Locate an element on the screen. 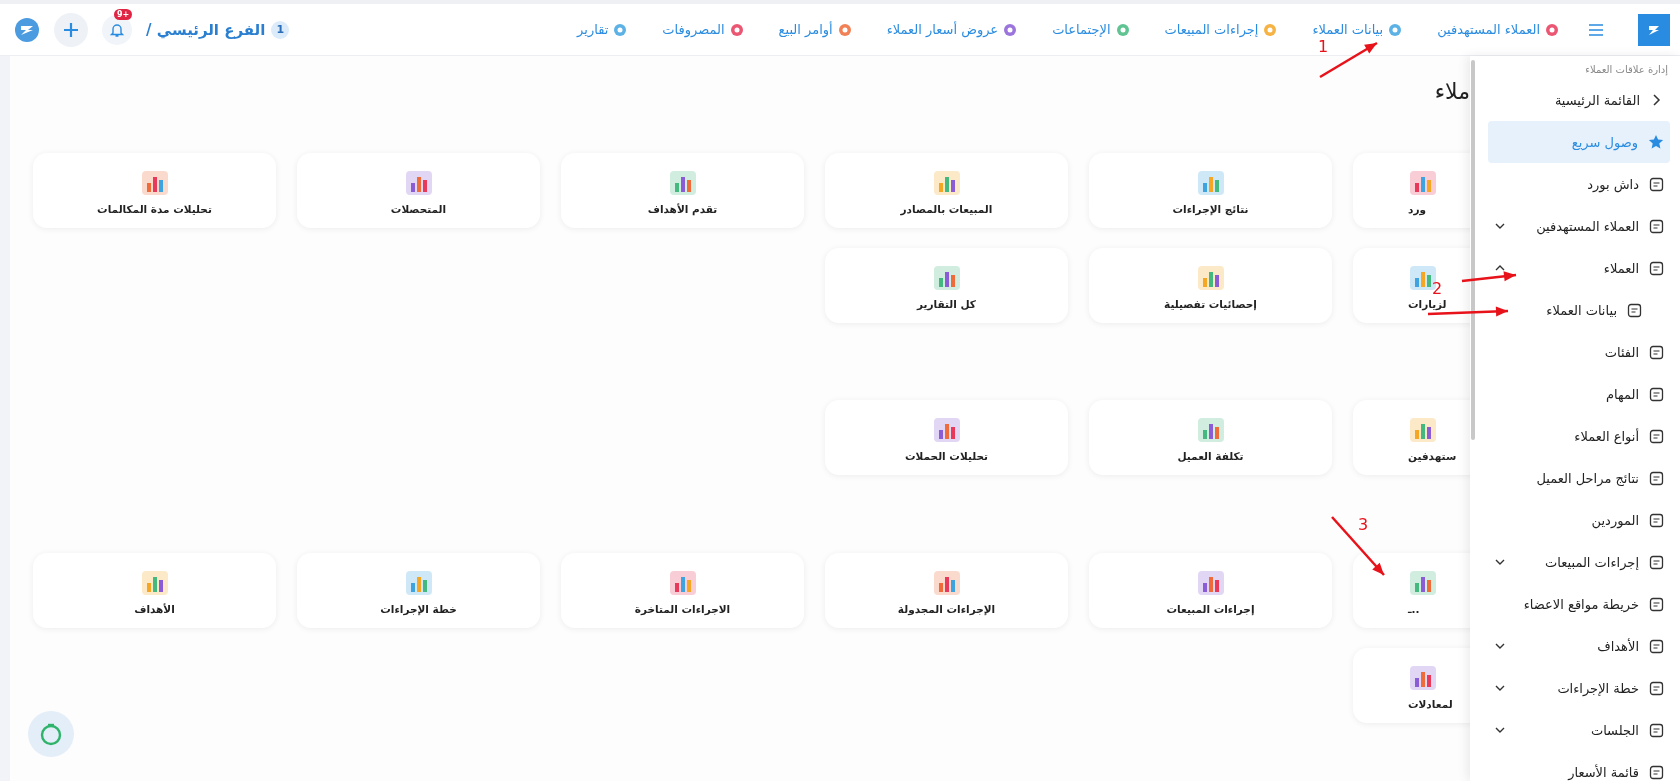  bell-icon is located at coordinates (117, 29).